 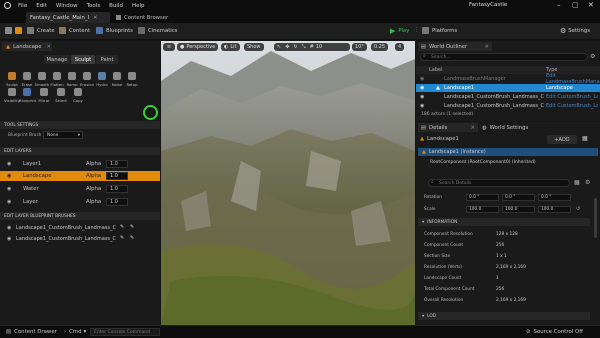 What do you see at coordinates (169, 47) in the screenshot?
I see `viewport-menu-icon: ≡` at bounding box center [169, 47].